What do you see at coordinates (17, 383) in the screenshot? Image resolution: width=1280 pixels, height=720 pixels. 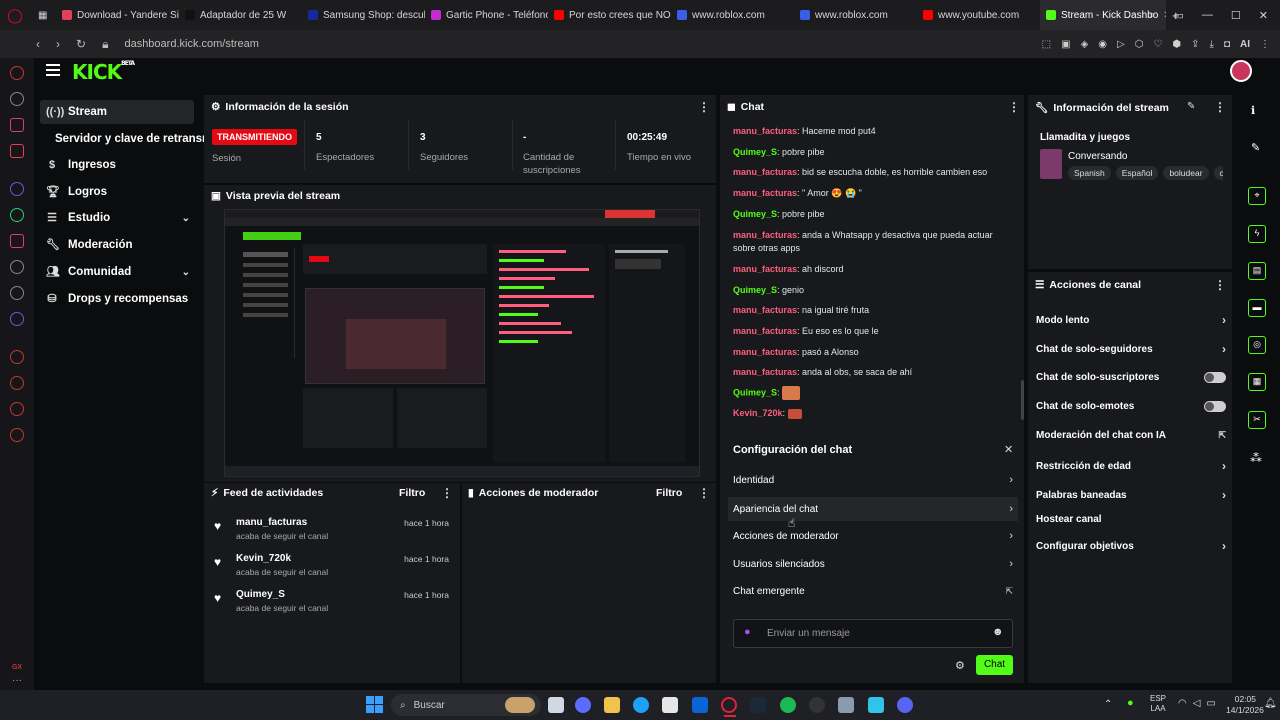 I see `history-icon` at bounding box center [17, 383].